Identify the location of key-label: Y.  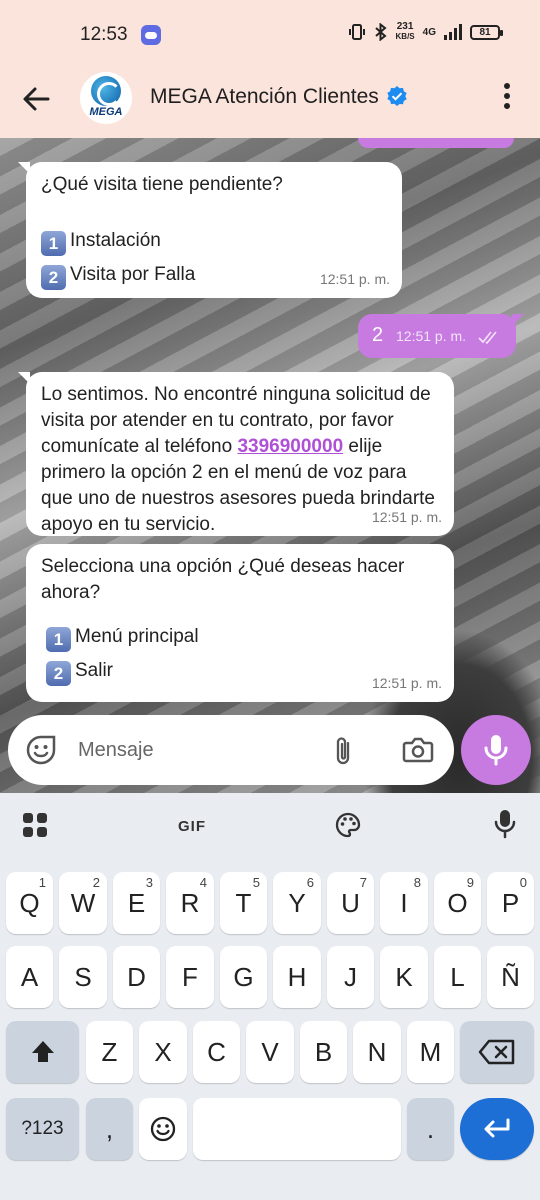
(297, 903).